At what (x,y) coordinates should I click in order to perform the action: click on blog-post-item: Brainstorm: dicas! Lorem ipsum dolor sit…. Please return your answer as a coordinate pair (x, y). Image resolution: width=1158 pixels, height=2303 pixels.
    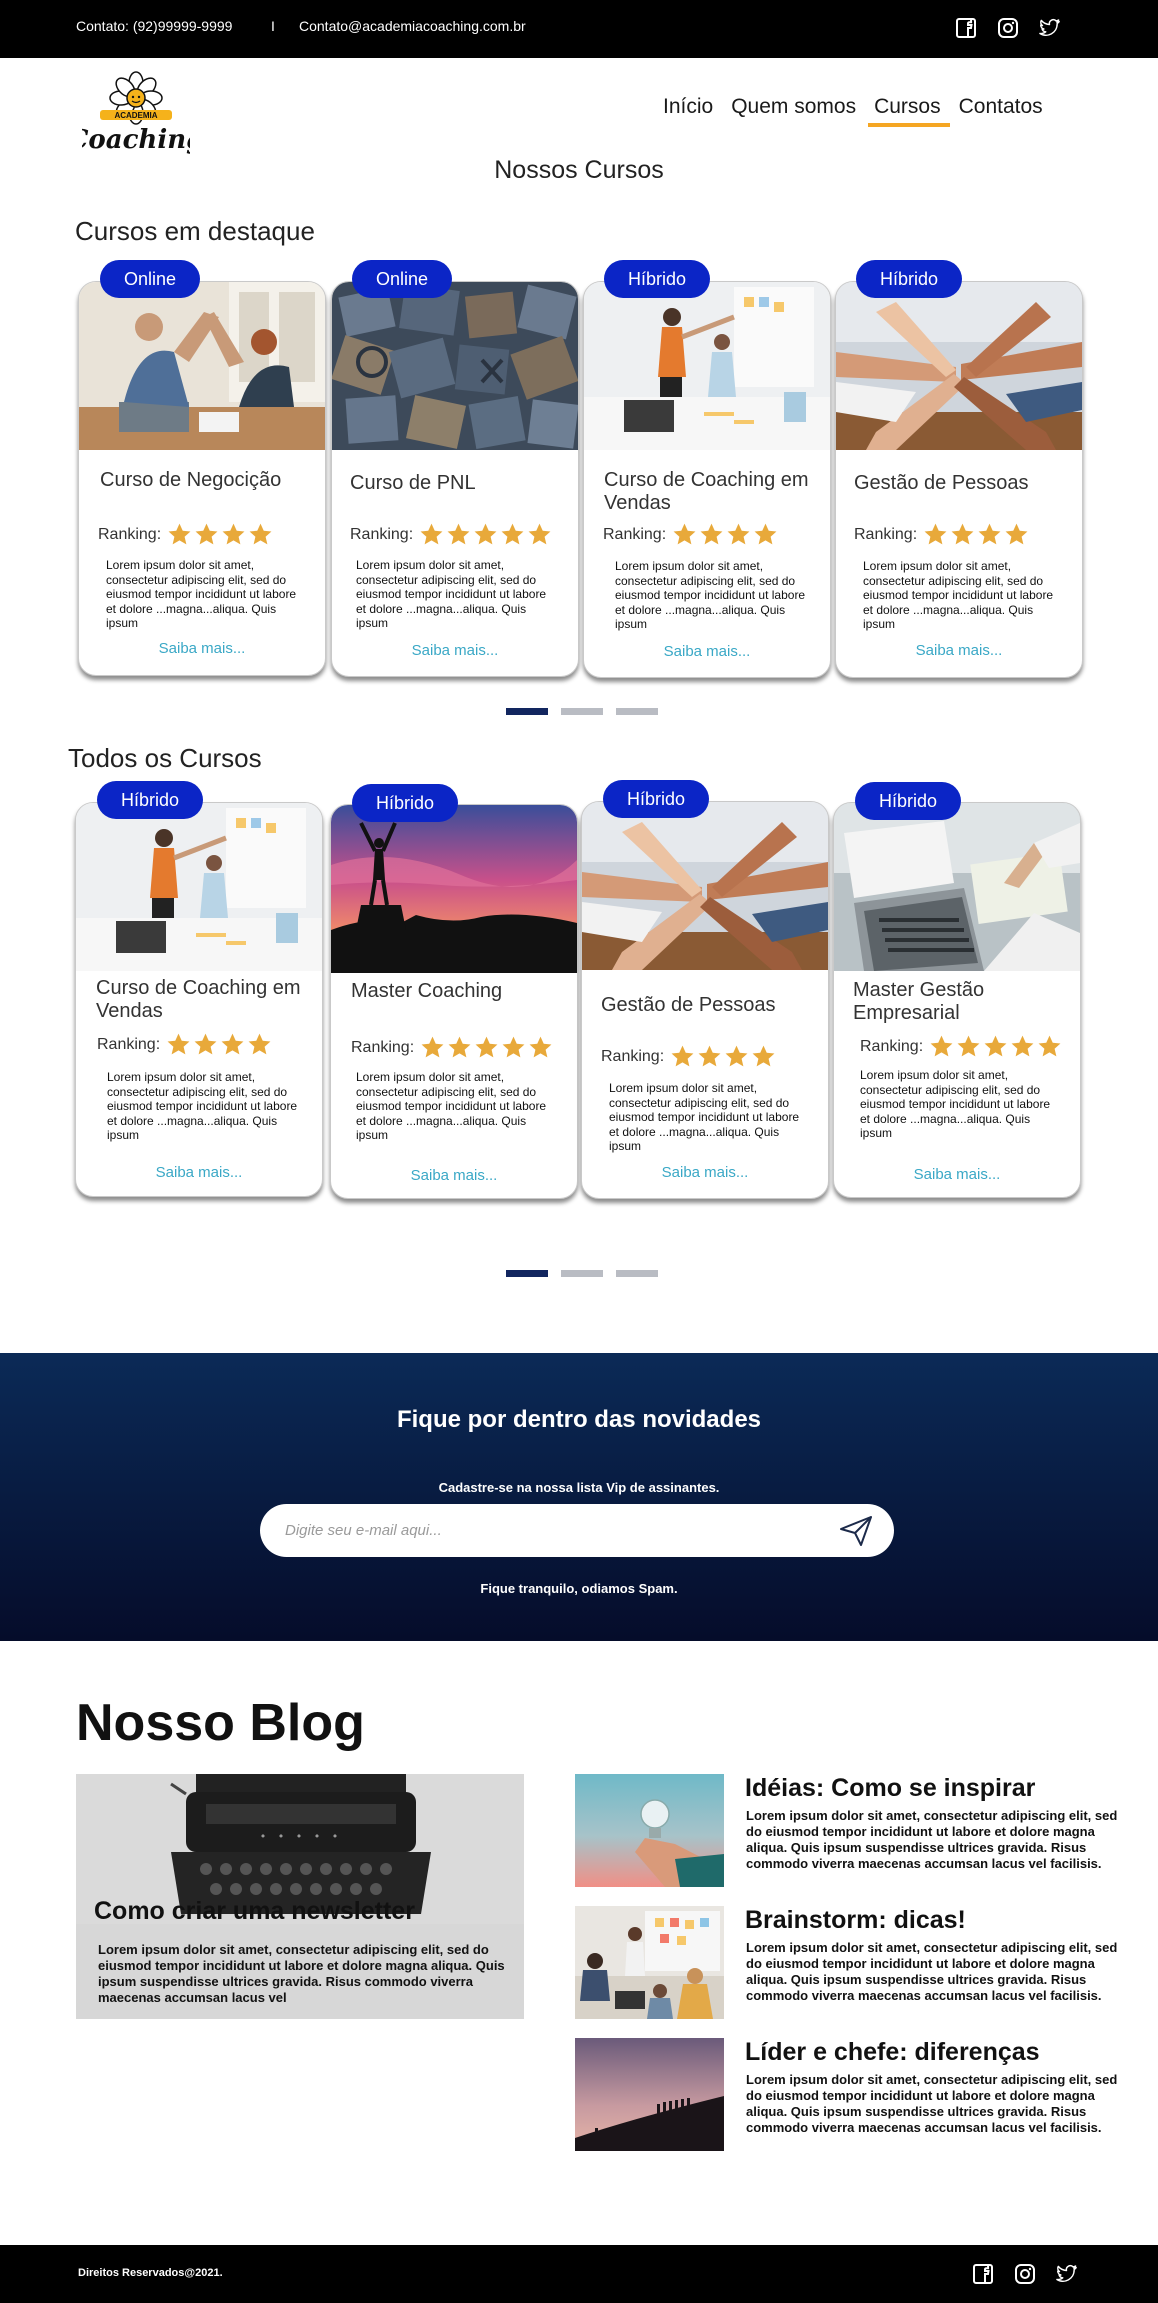
    Looking at the image, I should click on (855, 1963).